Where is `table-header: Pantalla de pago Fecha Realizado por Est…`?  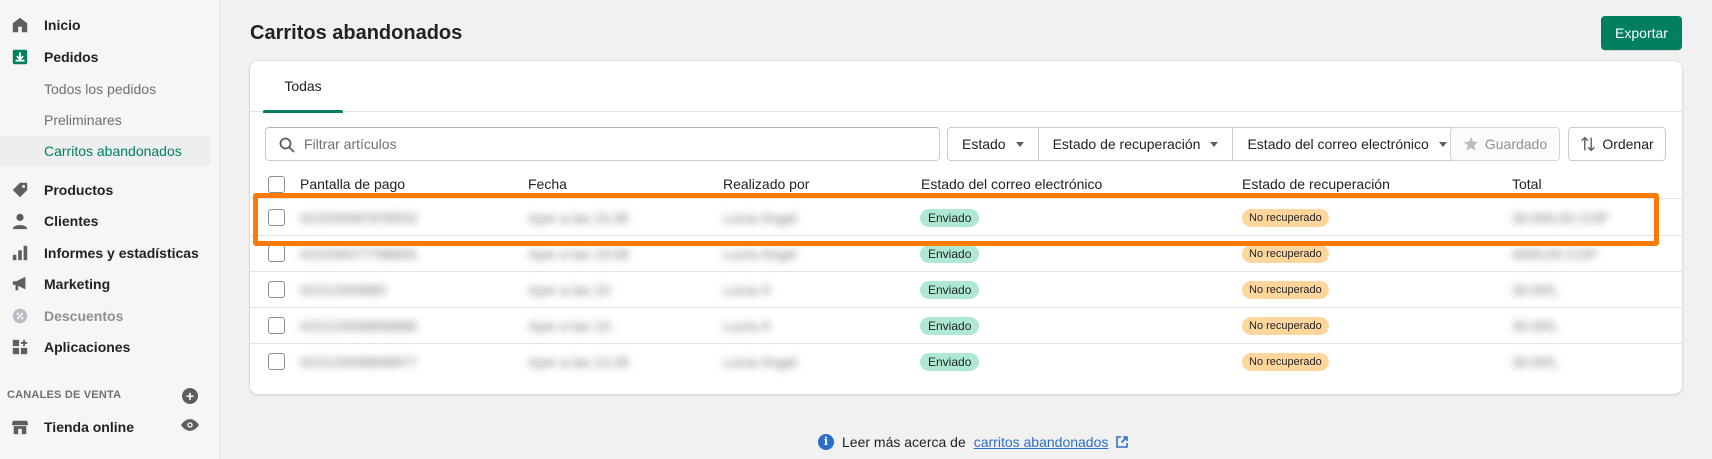 table-header: Pantalla de pago Fecha Realizado por Est… is located at coordinates (966, 184).